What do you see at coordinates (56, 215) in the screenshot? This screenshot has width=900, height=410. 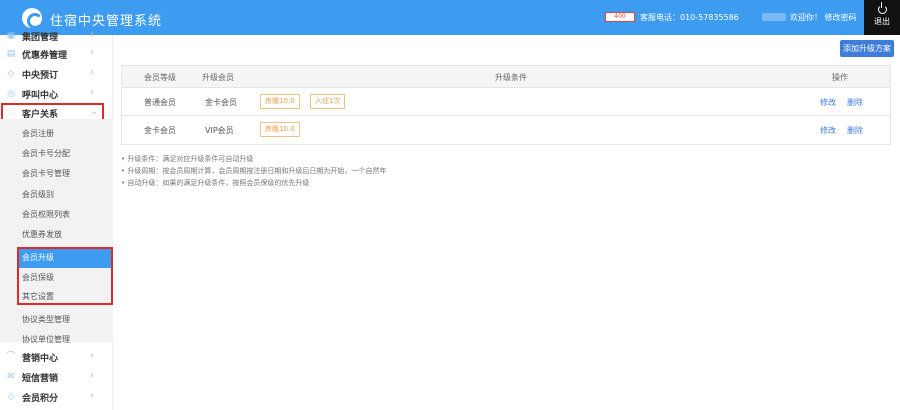 I see `submenu-member-rights: 会员权限列表` at bounding box center [56, 215].